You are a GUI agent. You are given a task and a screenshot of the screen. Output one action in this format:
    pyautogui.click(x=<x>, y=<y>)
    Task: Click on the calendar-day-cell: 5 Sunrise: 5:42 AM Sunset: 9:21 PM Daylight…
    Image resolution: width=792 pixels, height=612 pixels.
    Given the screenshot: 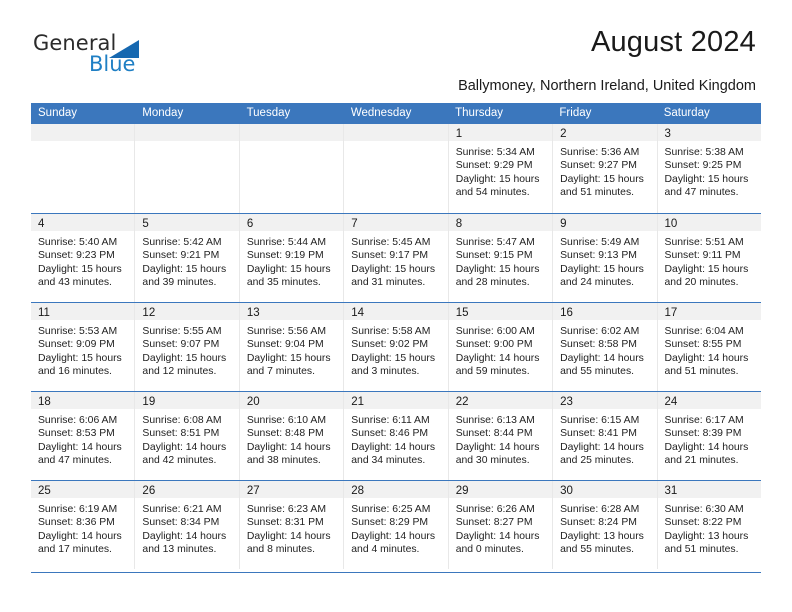 What is the action you would take?
    pyautogui.click(x=187, y=258)
    